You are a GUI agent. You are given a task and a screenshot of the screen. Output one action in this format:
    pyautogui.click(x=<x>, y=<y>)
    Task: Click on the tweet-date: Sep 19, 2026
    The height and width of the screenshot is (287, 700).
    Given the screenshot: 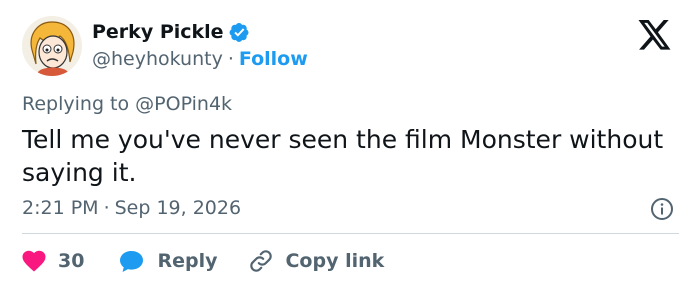 What is the action you would take?
    pyautogui.click(x=178, y=208)
    